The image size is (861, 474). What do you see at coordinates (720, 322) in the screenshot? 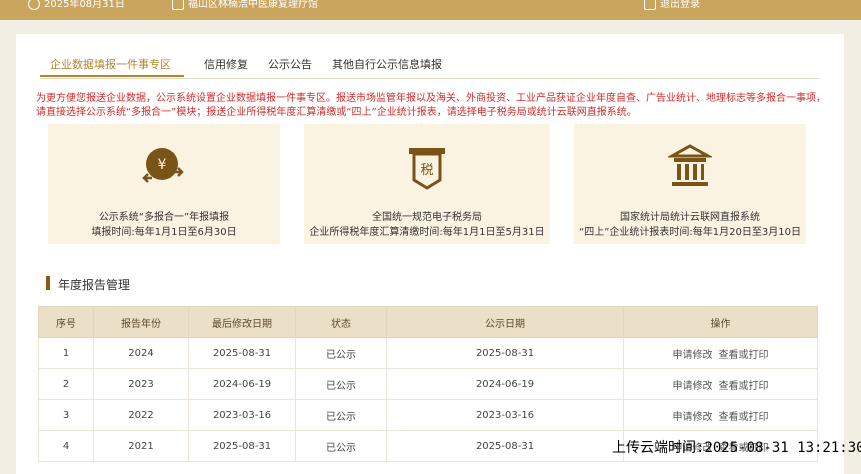
I see `col-actions: 操作` at bounding box center [720, 322].